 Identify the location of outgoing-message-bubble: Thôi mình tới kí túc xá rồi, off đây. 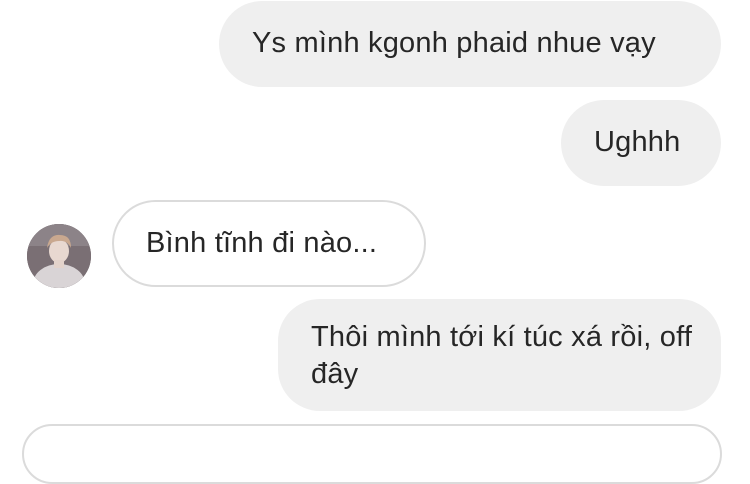
(499, 355).